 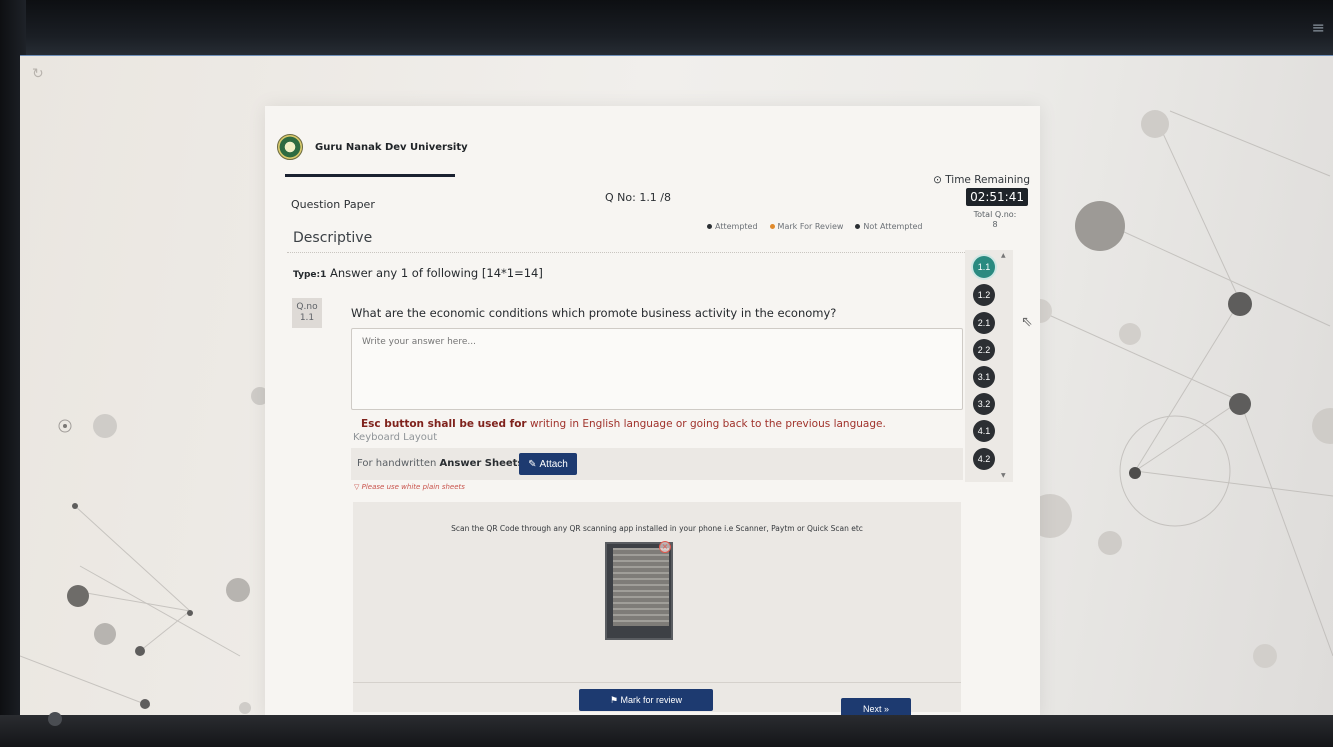 What do you see at coordinates (638, 197) in the screenshot?
I see `question-number-indicator: Q No: 1.1 /8` at bounding box center [638, 197].